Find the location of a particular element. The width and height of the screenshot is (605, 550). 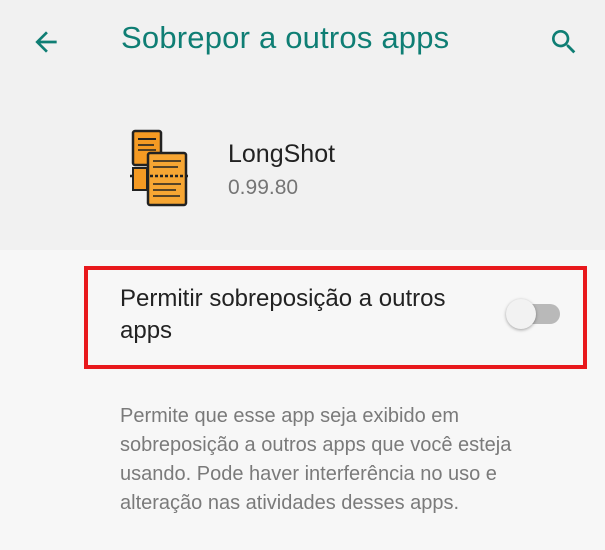

toggle-thumb is located at coordinates (521, 314).